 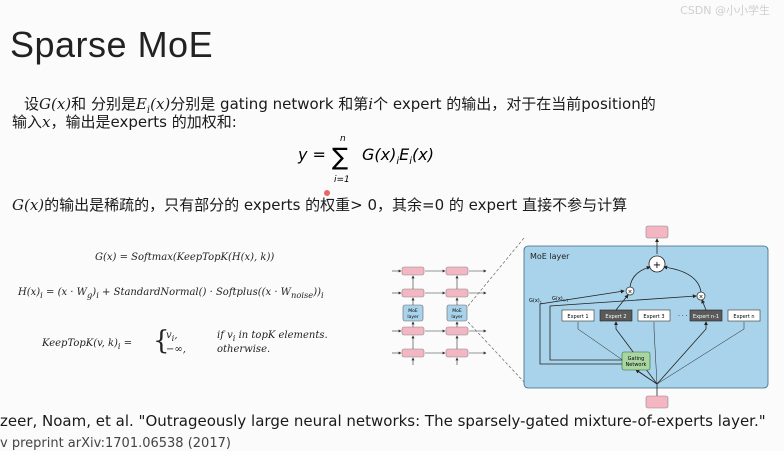 I want to click on text: ，输出是experts 的加权和:, so click(x=143, y=122).